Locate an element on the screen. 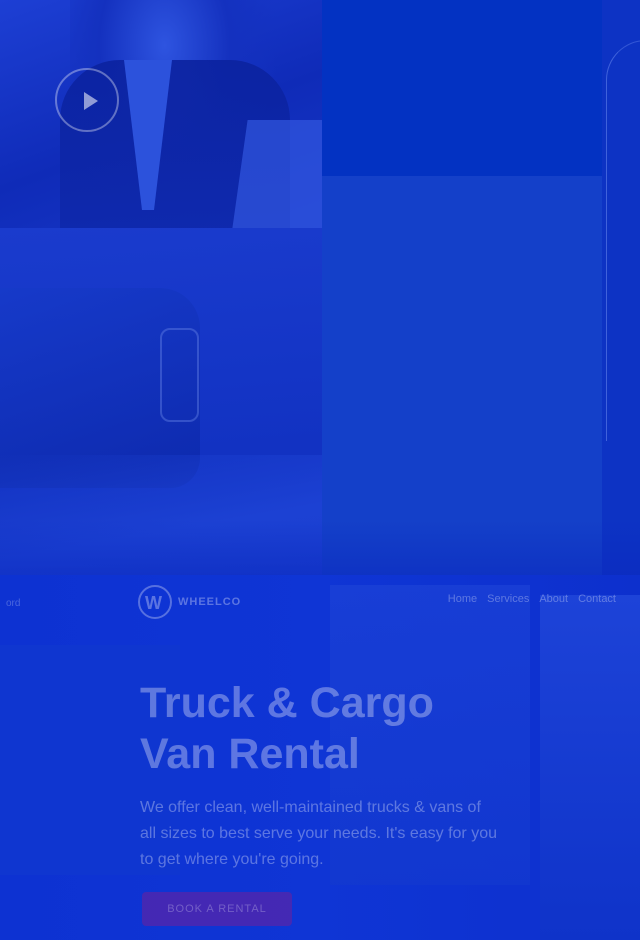 This screenshot has height=940, width=640. nav-item-contact: Contact is located at coordinates (597, 599).